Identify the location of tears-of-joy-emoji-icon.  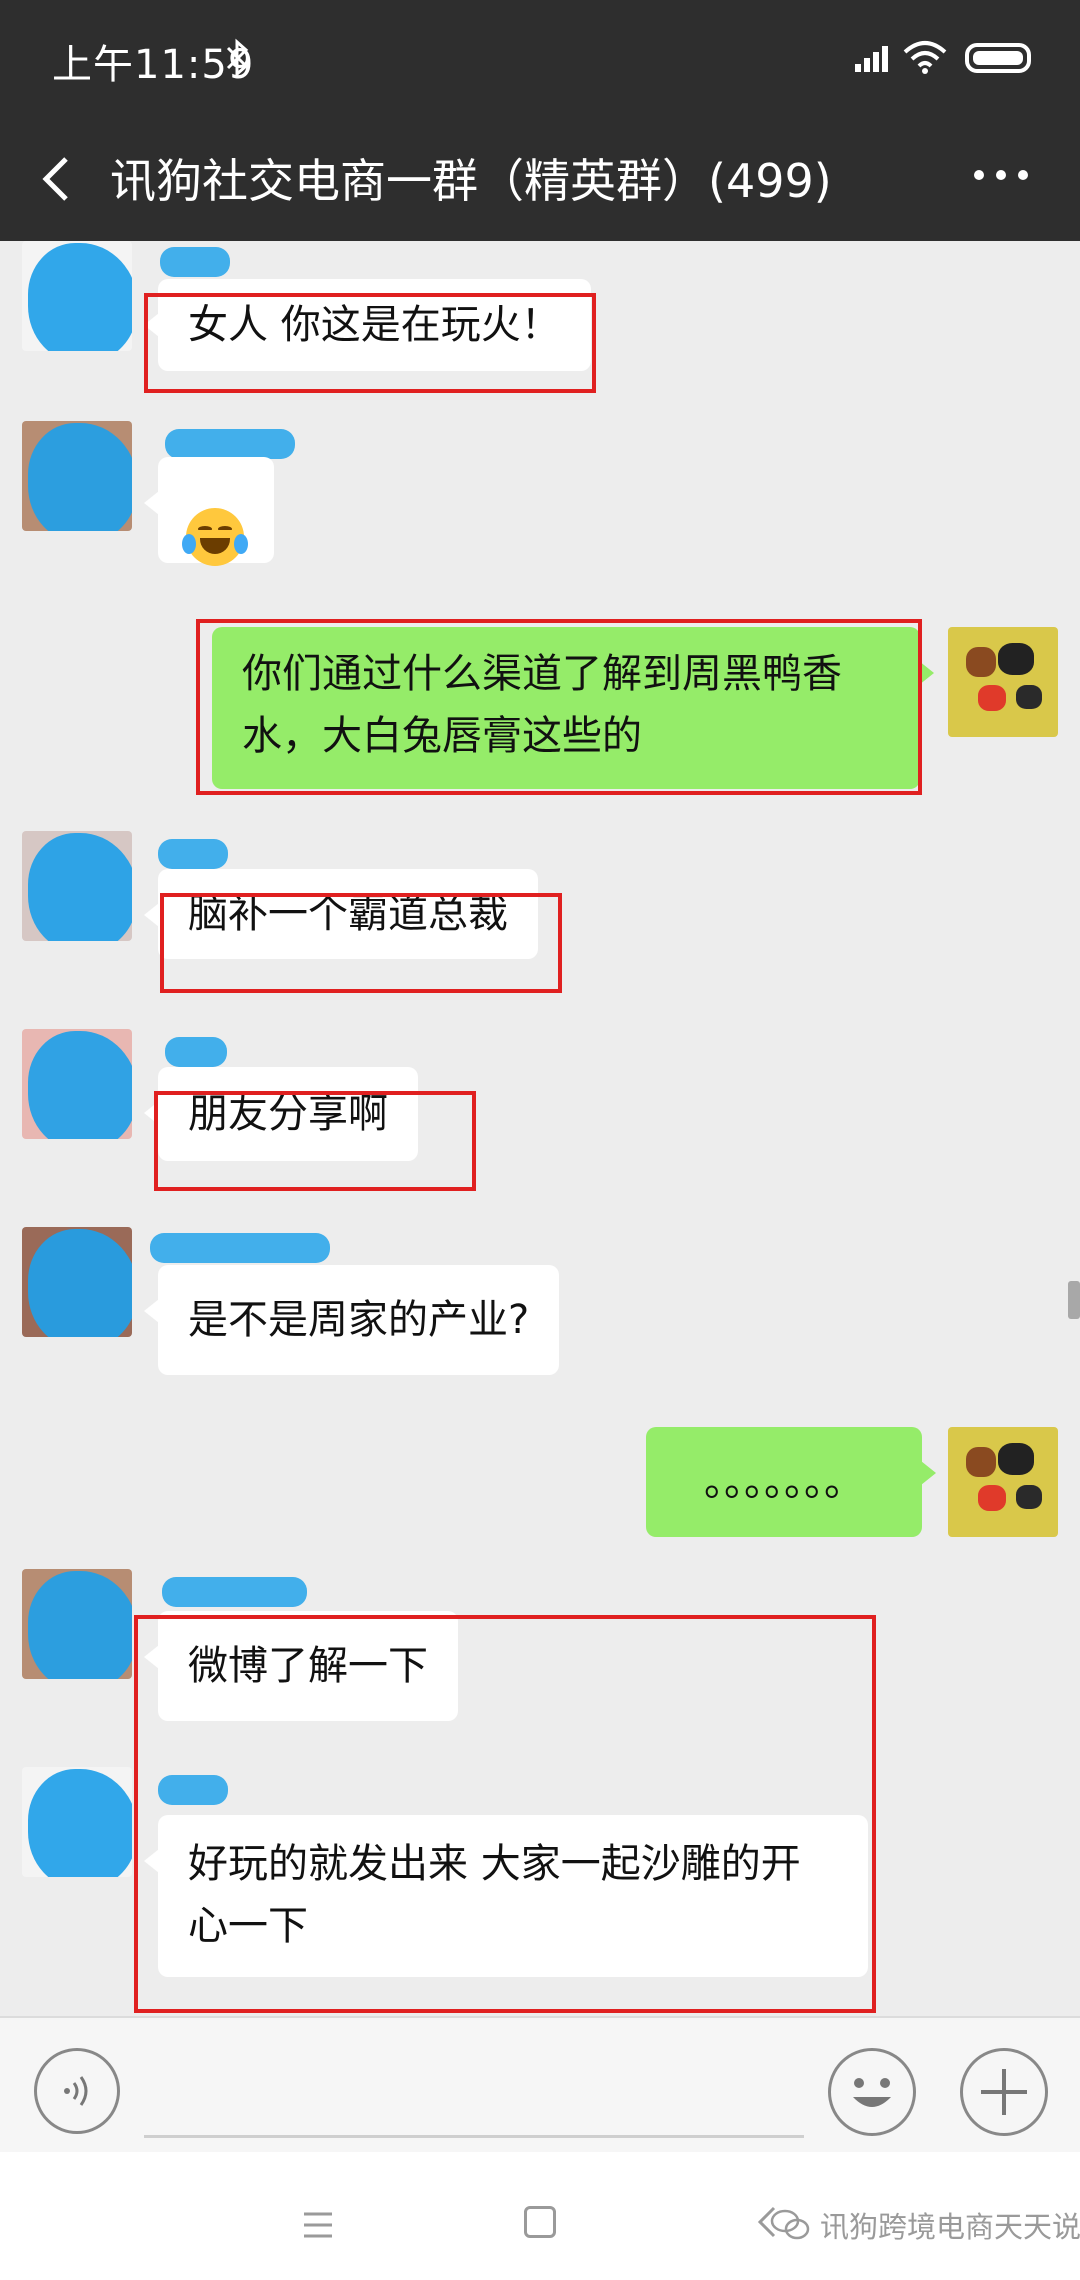
(215, 537).